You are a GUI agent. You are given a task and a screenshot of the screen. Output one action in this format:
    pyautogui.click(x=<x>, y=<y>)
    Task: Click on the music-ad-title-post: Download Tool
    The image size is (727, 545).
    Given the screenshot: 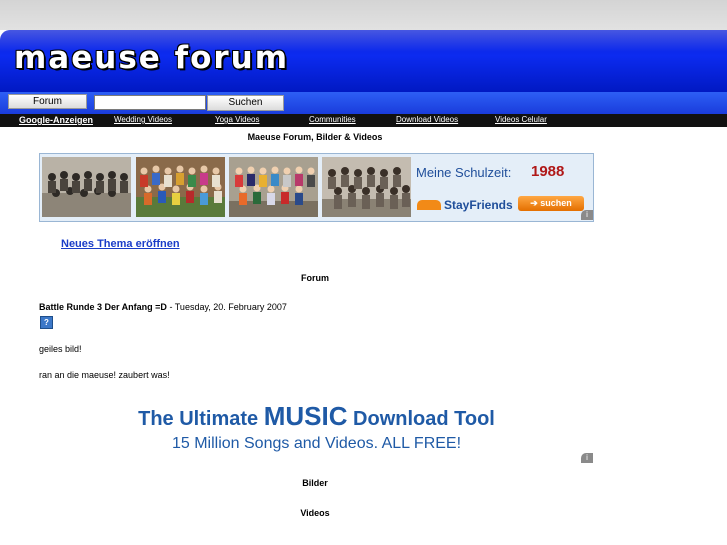 What is the action you would take?
    pyautogui.click(x=421, y=419)
    